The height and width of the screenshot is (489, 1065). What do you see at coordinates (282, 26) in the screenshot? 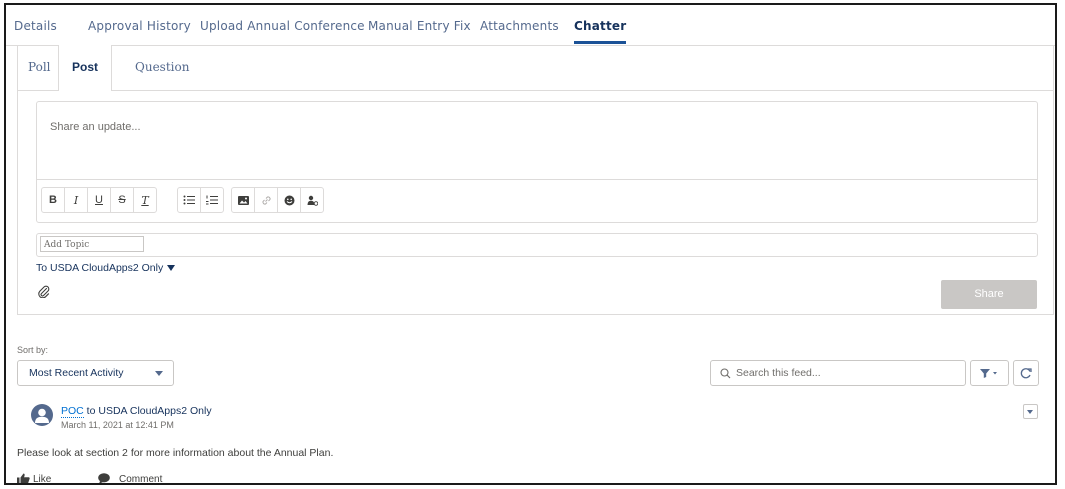
I see `tab-upload-annual-conference: Upload Annual Conference` at bounding box center [282, 26].